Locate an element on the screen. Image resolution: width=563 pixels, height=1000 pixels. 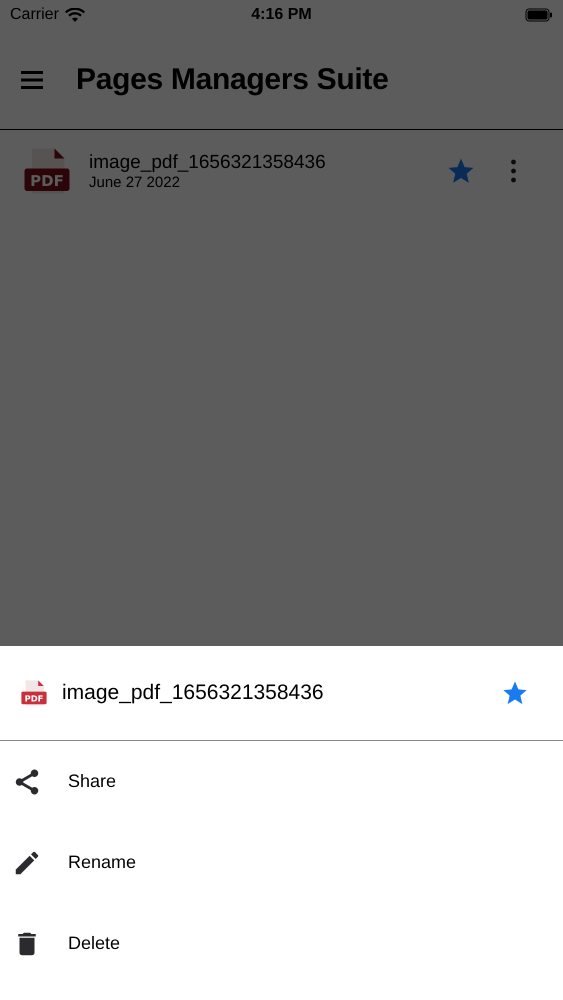
menu-item: Delete is located at coordinates (281, 943).